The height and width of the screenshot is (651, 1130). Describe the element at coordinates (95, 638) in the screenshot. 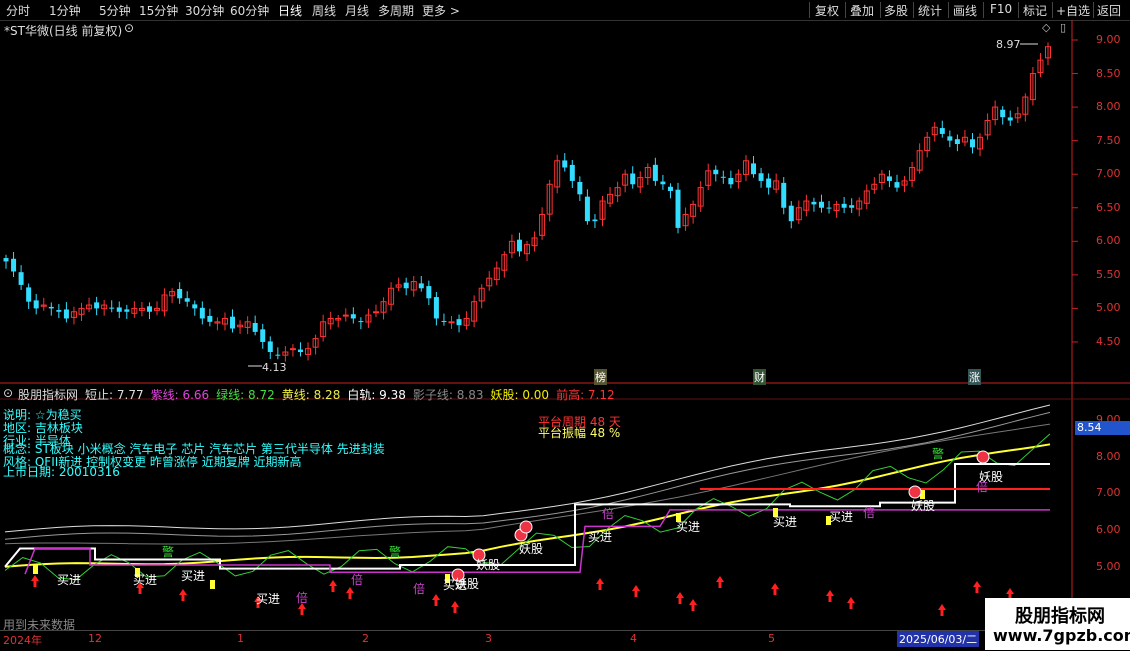

I see `date-label-dec: 12` at that location.